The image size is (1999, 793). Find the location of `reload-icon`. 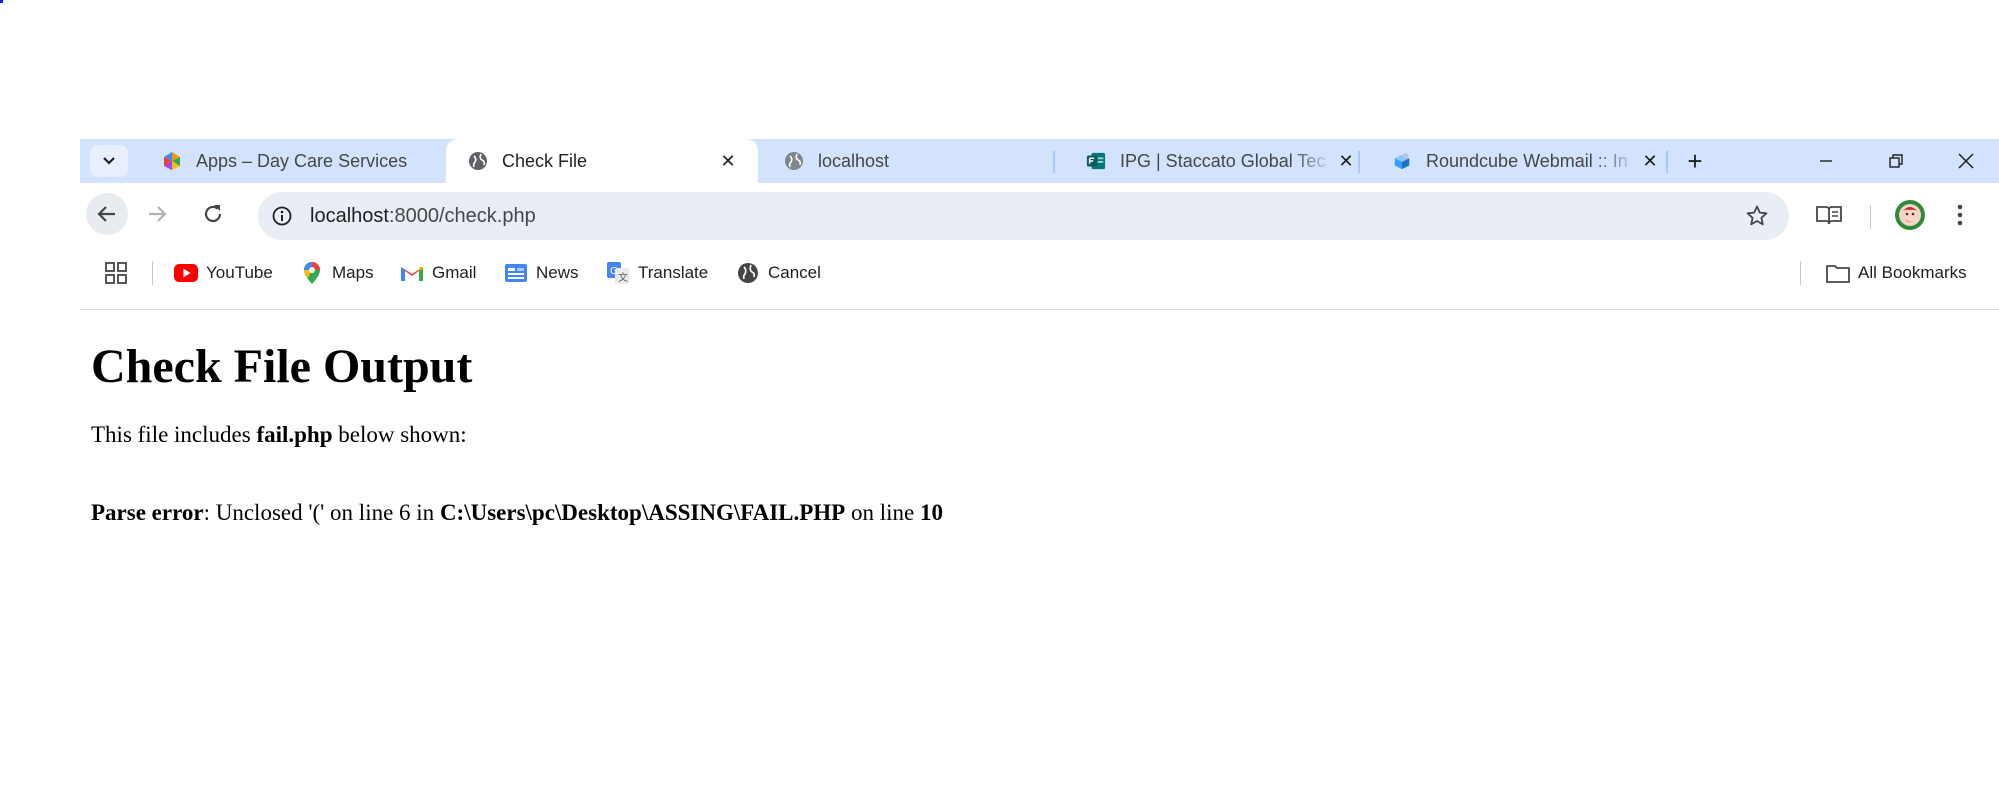

reload-icon is located at coordinates (213, 214).